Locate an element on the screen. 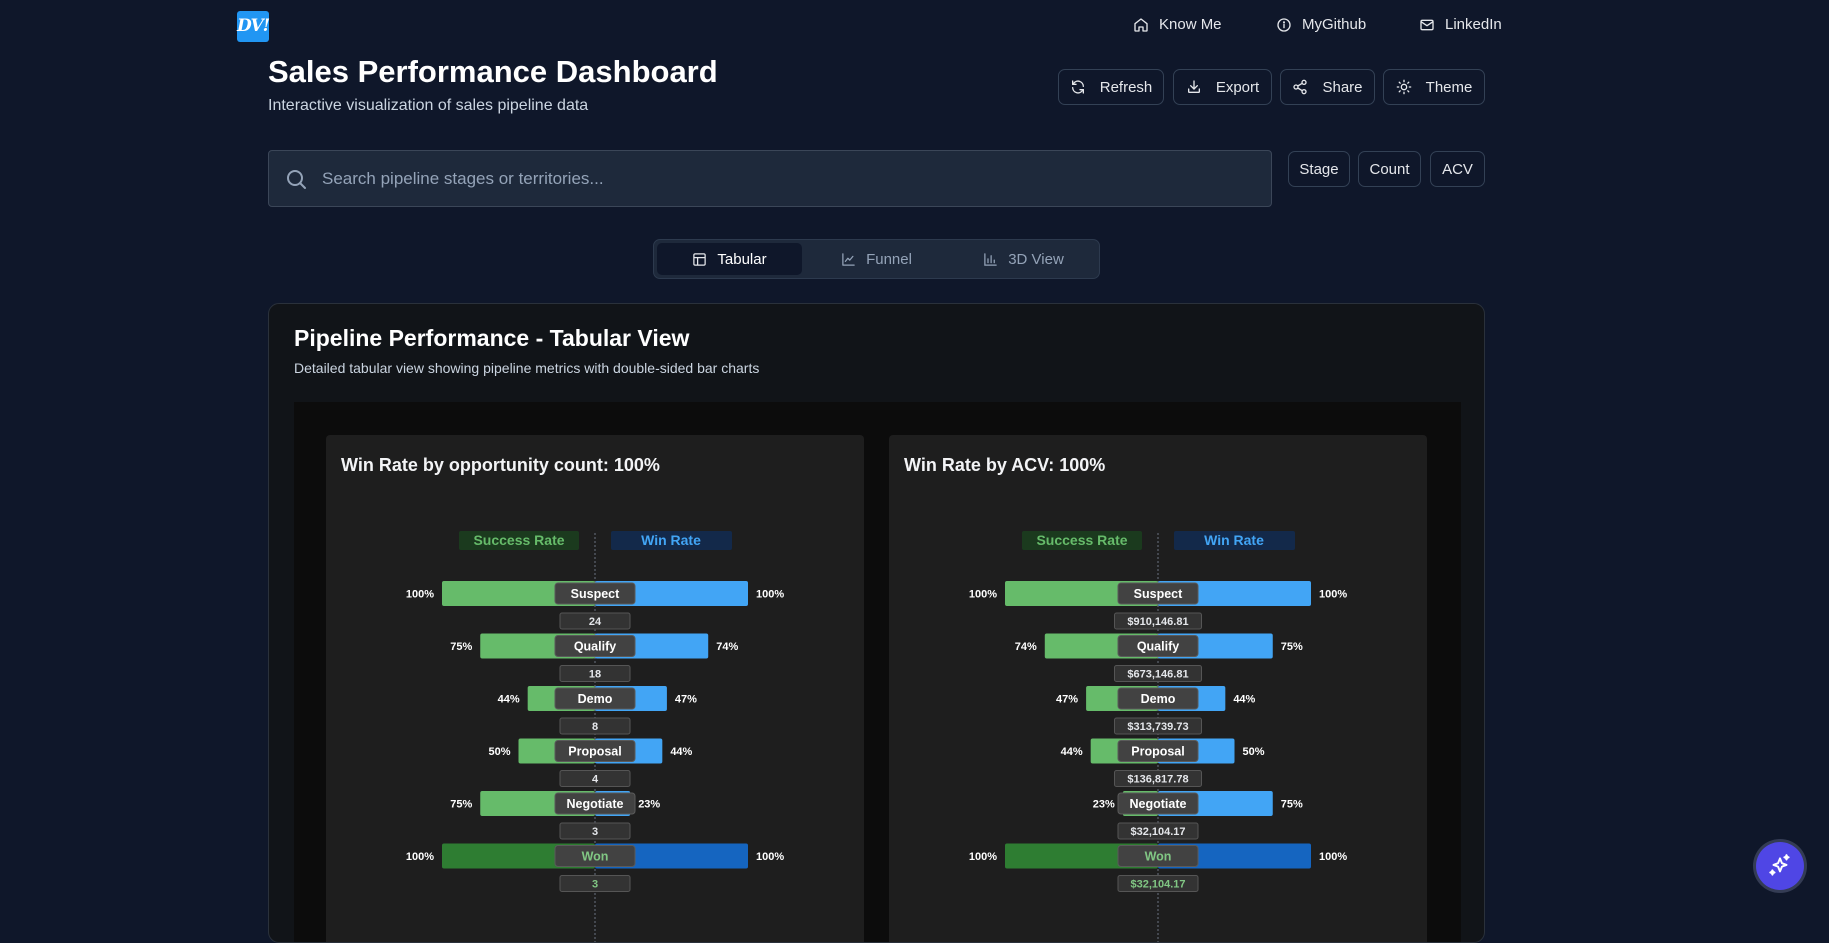 The width and height of the screenshot is (1829, 943). filter-count-button: Count is located at coordinates (1389, 169).